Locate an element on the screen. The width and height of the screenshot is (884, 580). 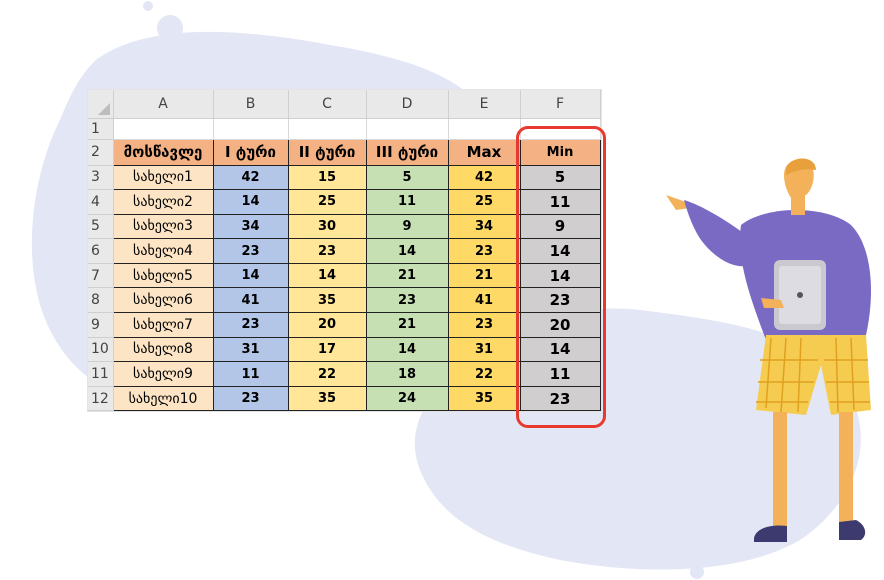
cell-a3: სახელი1 is located at coordinates (163, 177).